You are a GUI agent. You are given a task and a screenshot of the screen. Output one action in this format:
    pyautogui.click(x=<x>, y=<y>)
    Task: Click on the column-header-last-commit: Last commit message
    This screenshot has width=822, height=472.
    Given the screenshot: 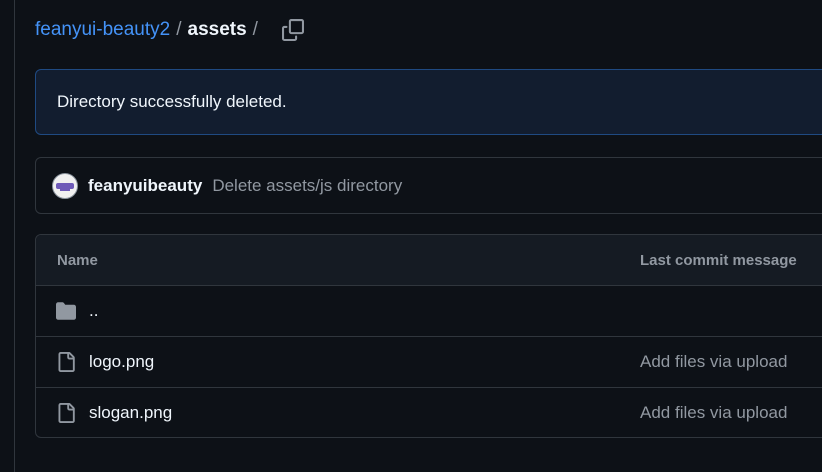 What is the action you would take?
    pyautogui.click(x=718, y=260)
    